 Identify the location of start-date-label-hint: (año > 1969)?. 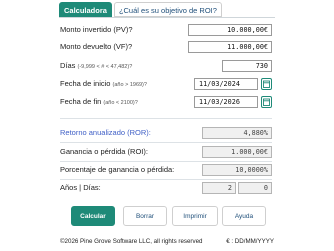
(129, 85).